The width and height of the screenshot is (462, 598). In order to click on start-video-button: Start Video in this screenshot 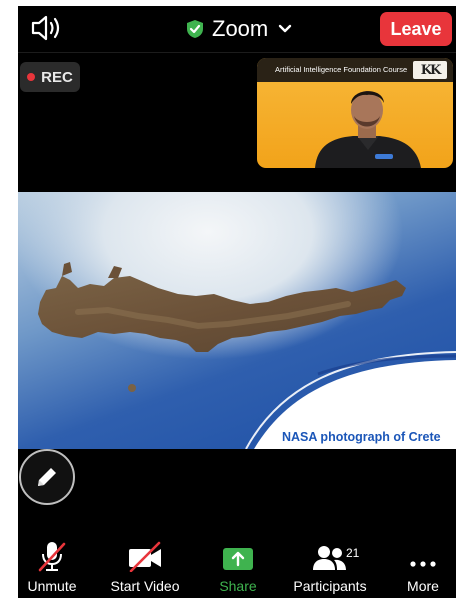, I will do `click(145, 569)`.